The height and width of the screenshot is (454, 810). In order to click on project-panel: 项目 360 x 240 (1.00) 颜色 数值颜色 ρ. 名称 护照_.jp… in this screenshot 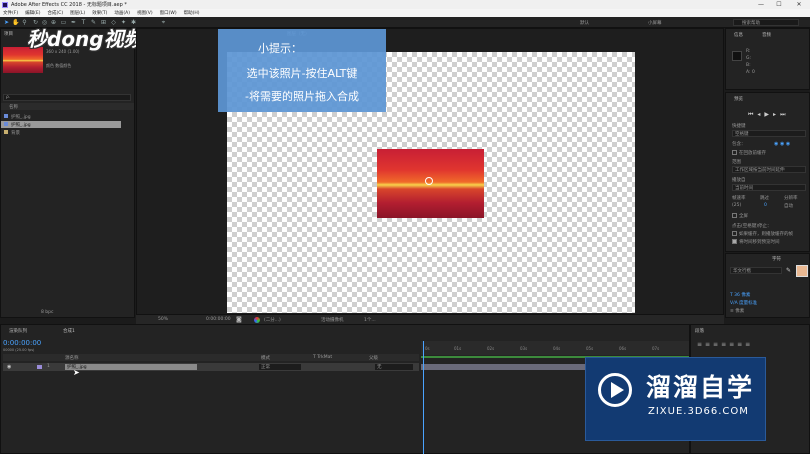, I will do `click(67, 173)`.